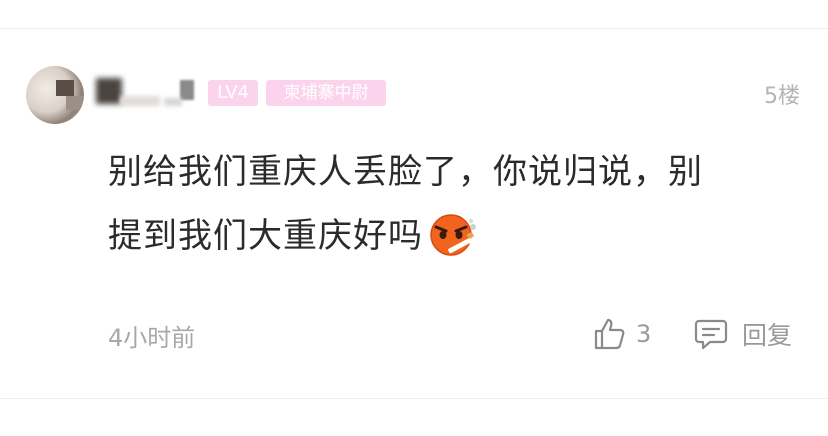  I want to click on comment-time: 4小时前, so click(152, 338).